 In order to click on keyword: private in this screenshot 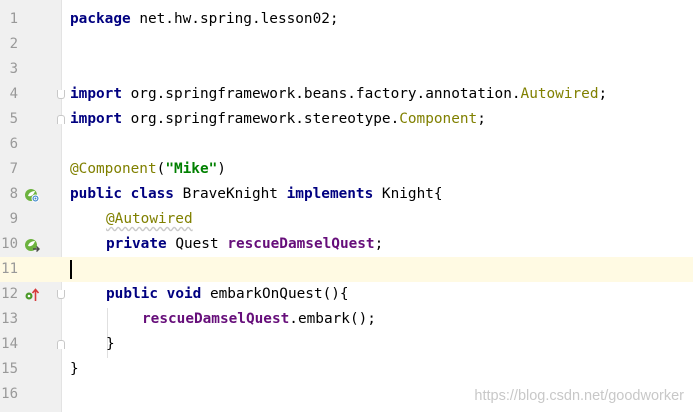, I will do `click(136, 244)`.